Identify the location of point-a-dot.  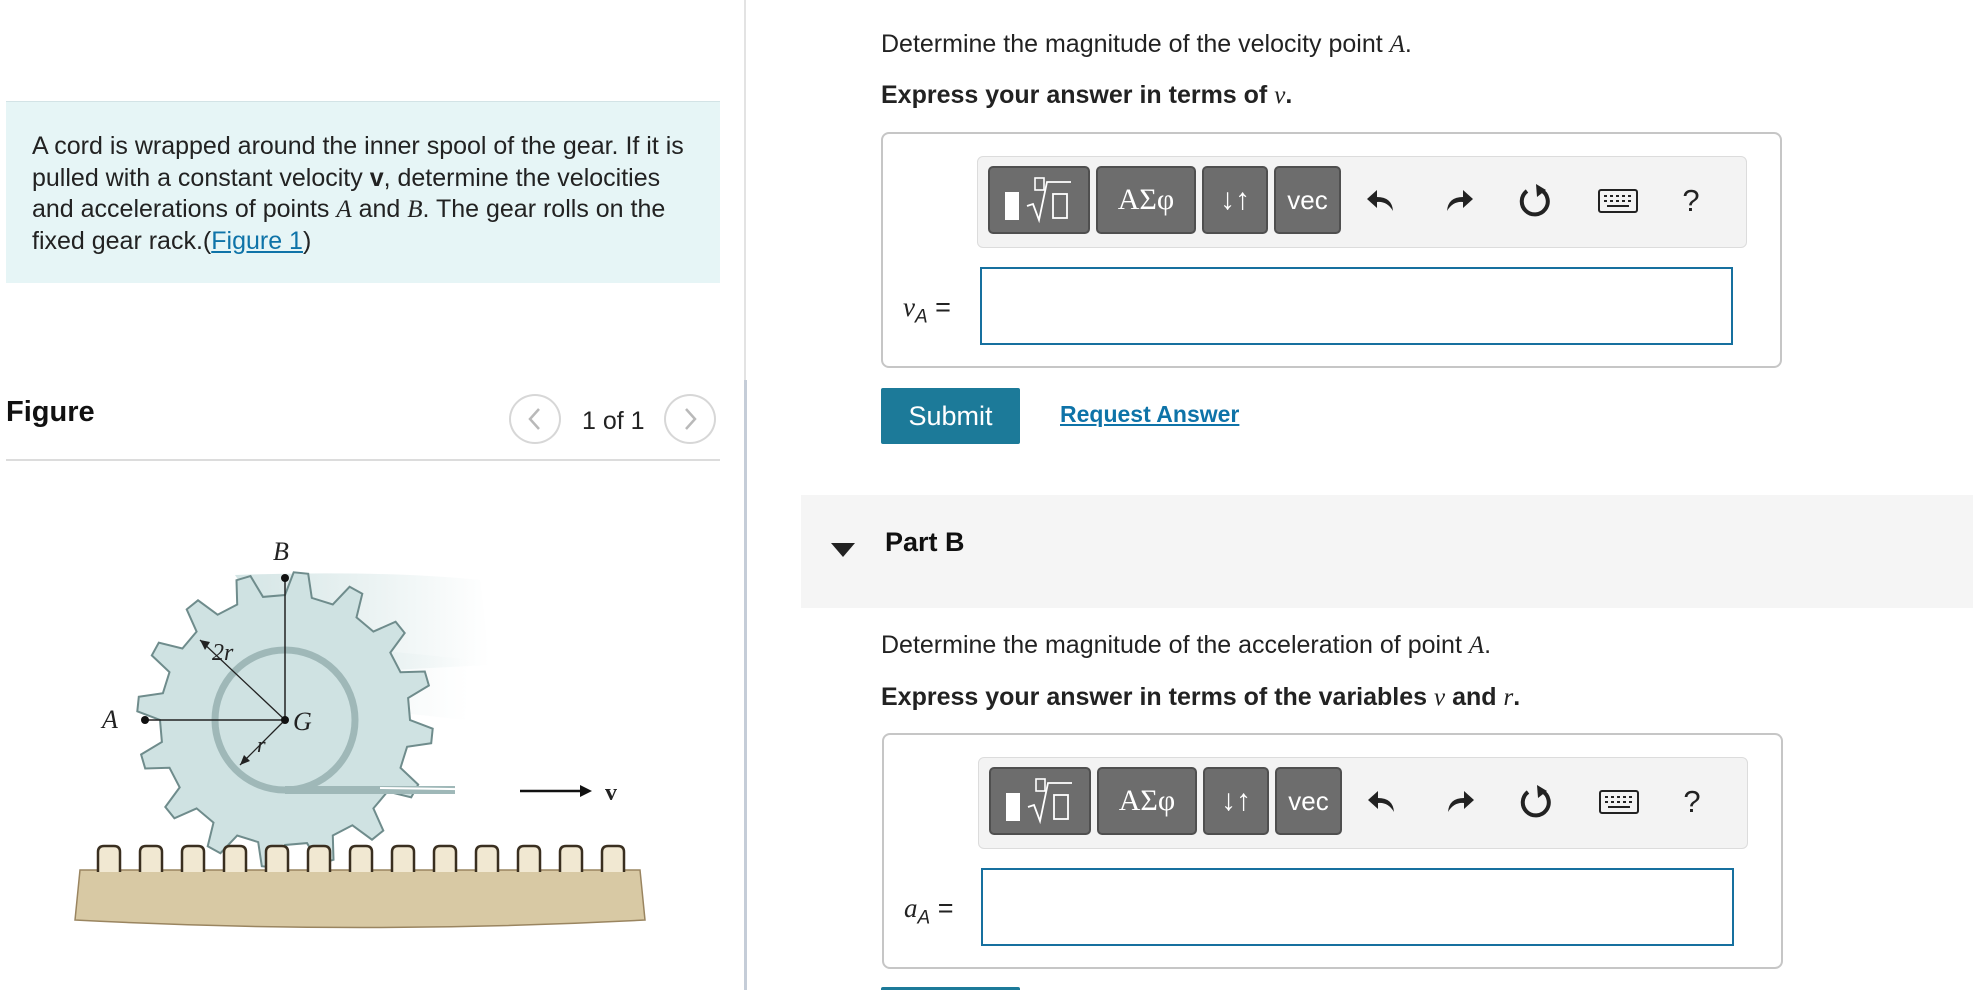
(145, 720).